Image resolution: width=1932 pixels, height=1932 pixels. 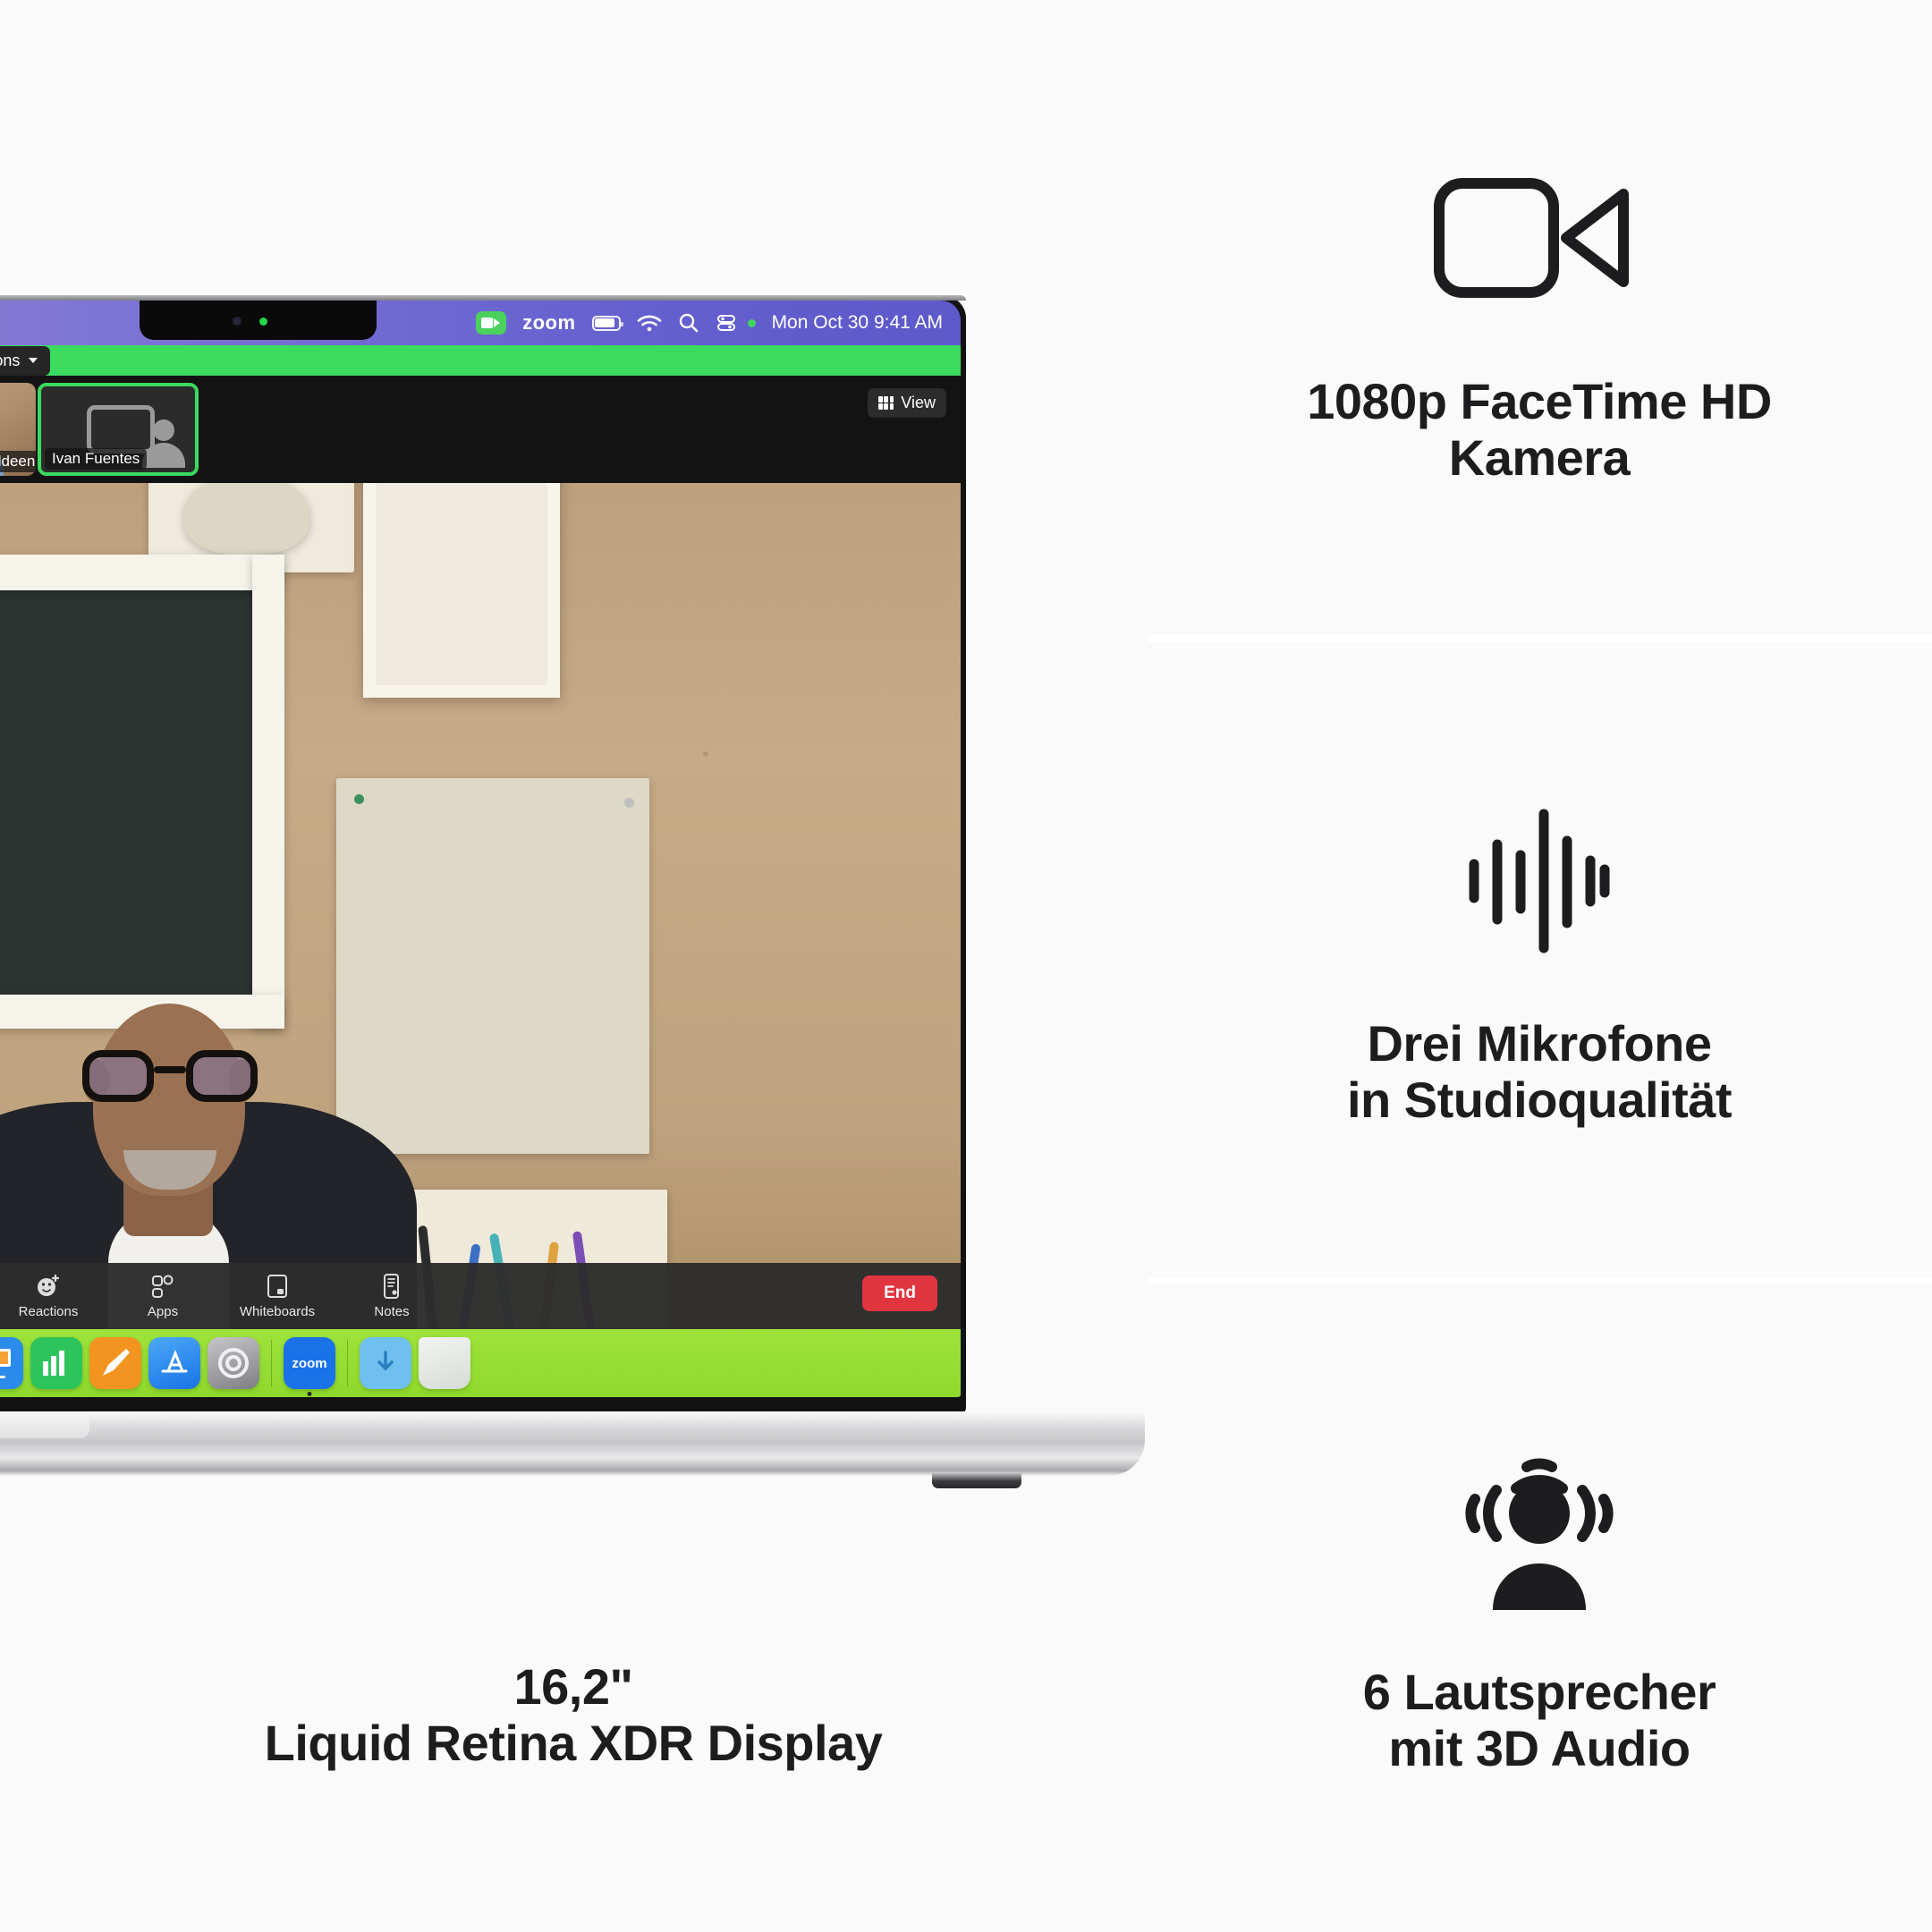 I want to click on feature-label-speakers: 6 Lautsprecher mit 3D Audio, so click(x=1539, y=1720).